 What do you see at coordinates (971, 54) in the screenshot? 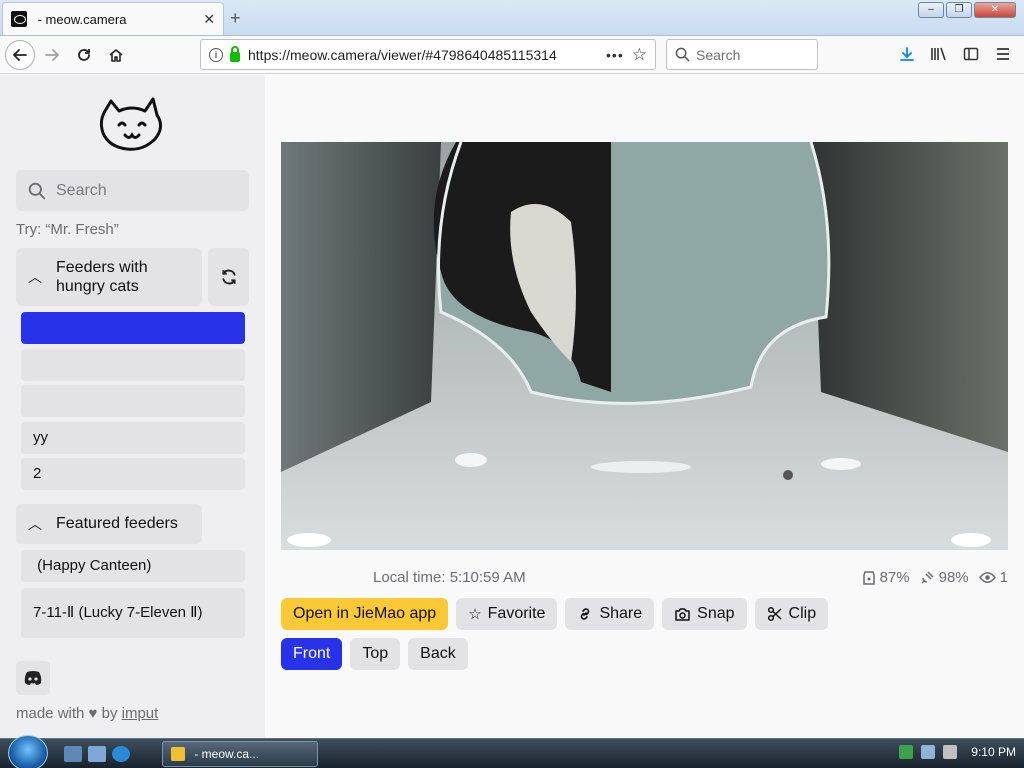
I see `sidebar-toggle-icon` at bounding box center [971, 54].